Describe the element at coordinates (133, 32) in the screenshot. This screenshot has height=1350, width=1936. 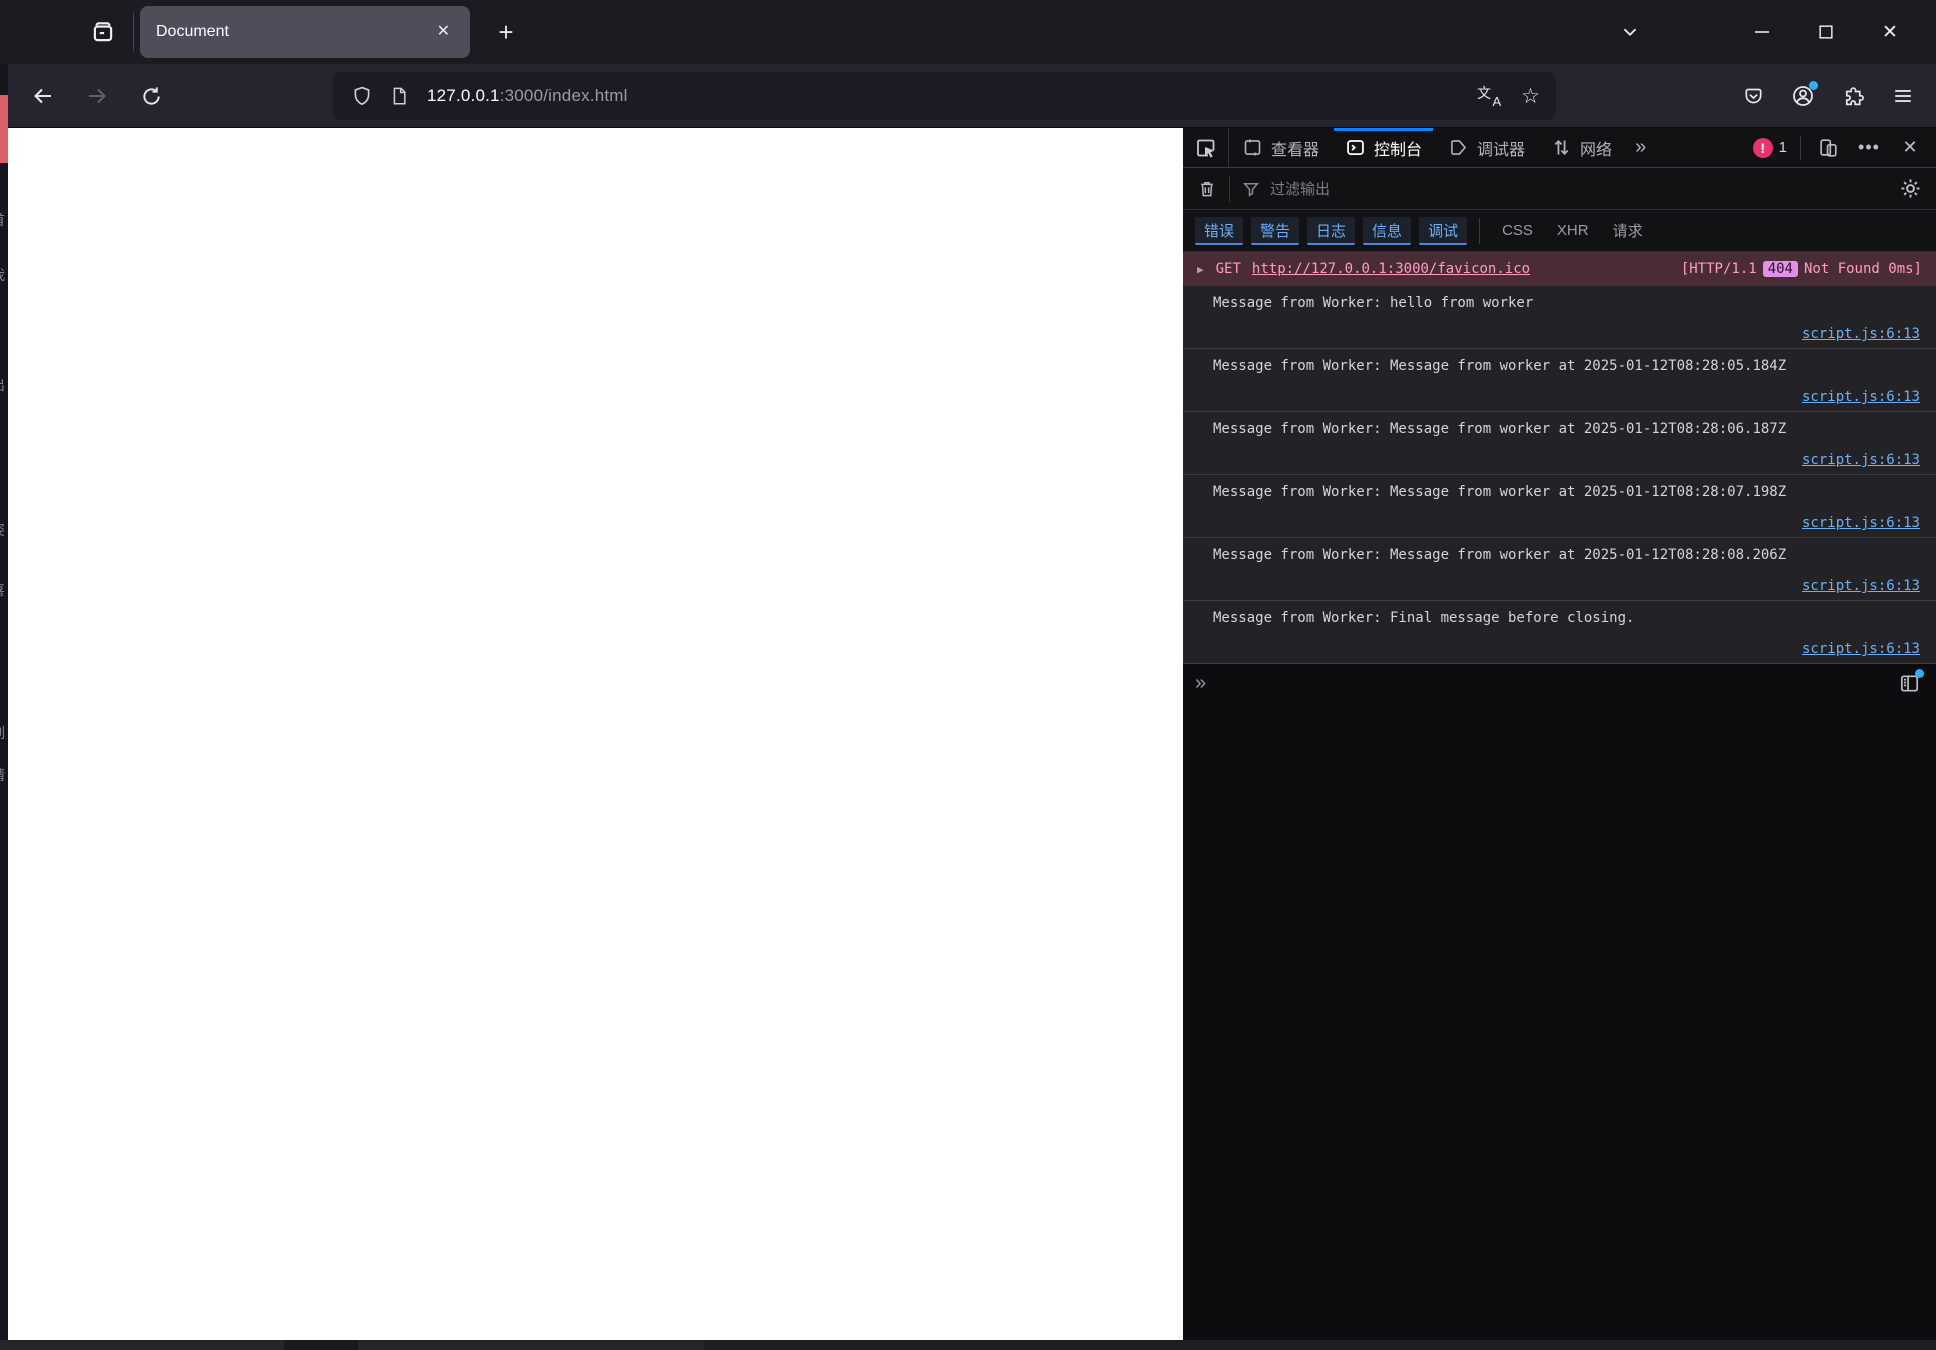
I see `tab-separator` at that location.